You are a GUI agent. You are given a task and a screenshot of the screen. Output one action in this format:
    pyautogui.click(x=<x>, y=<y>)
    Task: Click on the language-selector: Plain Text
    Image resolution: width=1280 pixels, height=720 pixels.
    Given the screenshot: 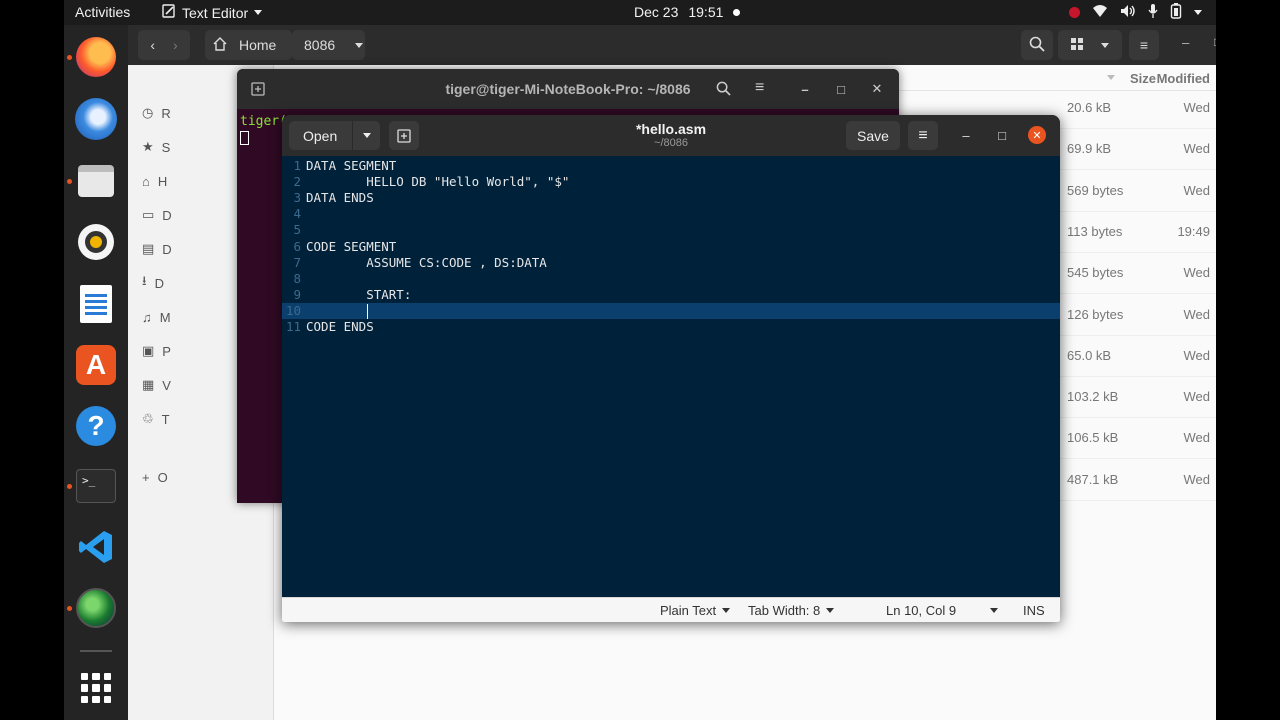 What is the action you would take?
    pyautogui.click(x=695, y=610)
    